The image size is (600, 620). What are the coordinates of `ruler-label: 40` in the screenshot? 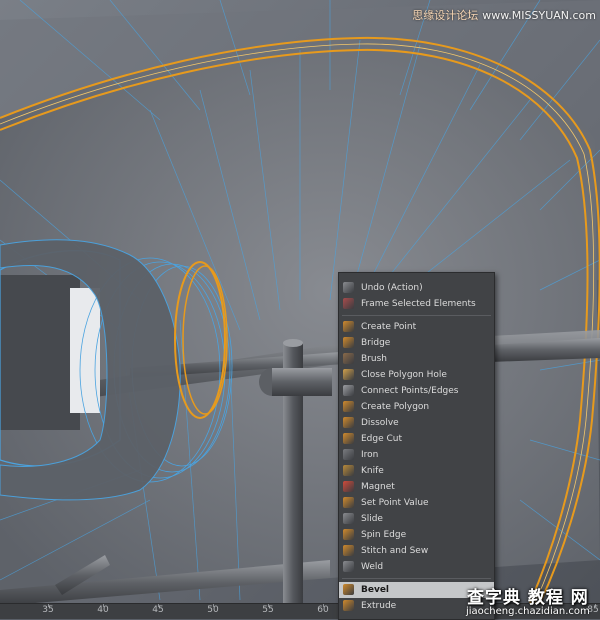 It's located at (103, 610).